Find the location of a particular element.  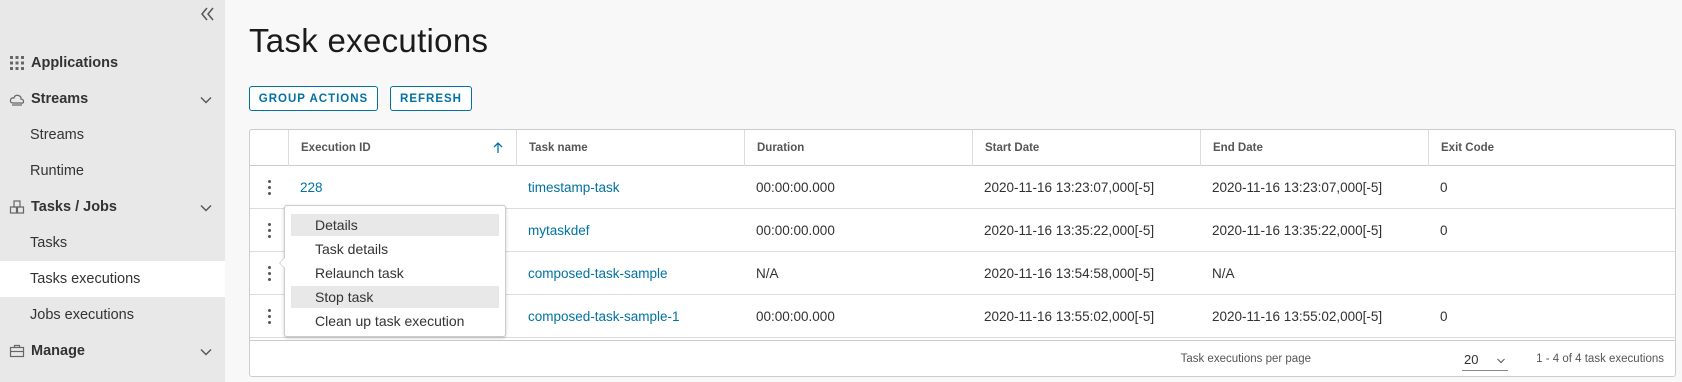

column-header-task-name: Task name is located at coordinates (630, 148).